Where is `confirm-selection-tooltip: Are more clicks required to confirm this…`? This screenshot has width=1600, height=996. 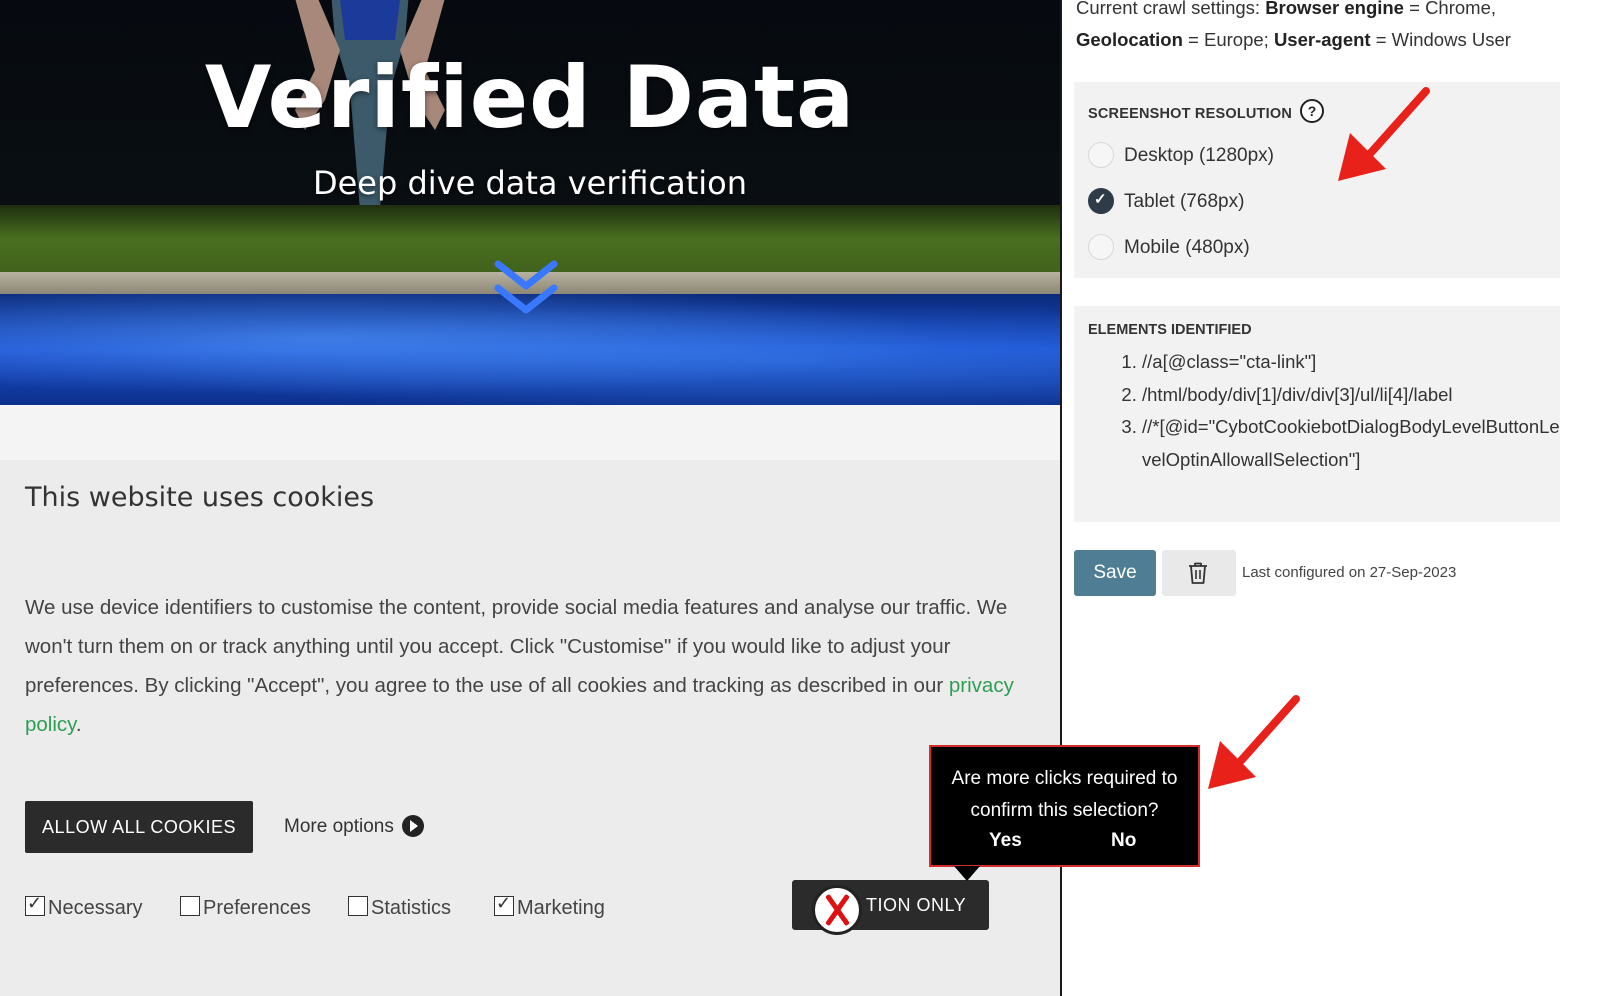
confirm-selection-tooltip: Are more clicks required to confirm this… is located at coordinates (1064, 813).